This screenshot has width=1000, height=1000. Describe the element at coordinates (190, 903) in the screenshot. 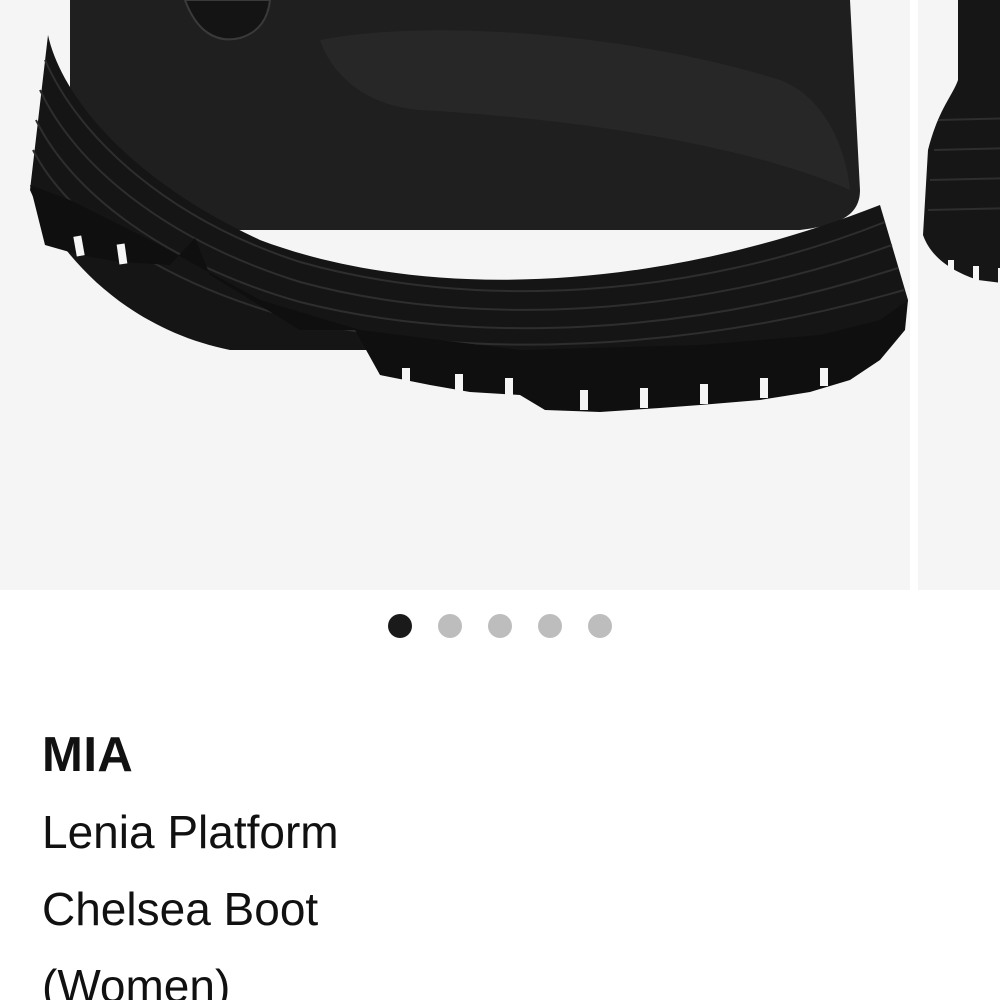

I see `product-title: Lenia Platform Chelsea Boot (Women)` at that location.